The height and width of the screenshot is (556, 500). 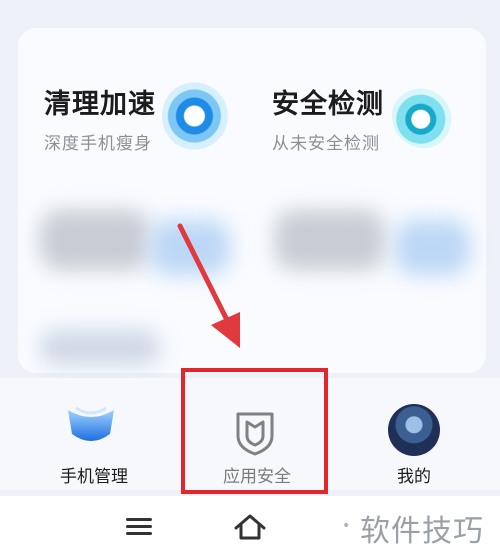 What do you see at coordinates (250, 527) in the screenshot?
I see `home-icon` at bounding box center [250, 527].